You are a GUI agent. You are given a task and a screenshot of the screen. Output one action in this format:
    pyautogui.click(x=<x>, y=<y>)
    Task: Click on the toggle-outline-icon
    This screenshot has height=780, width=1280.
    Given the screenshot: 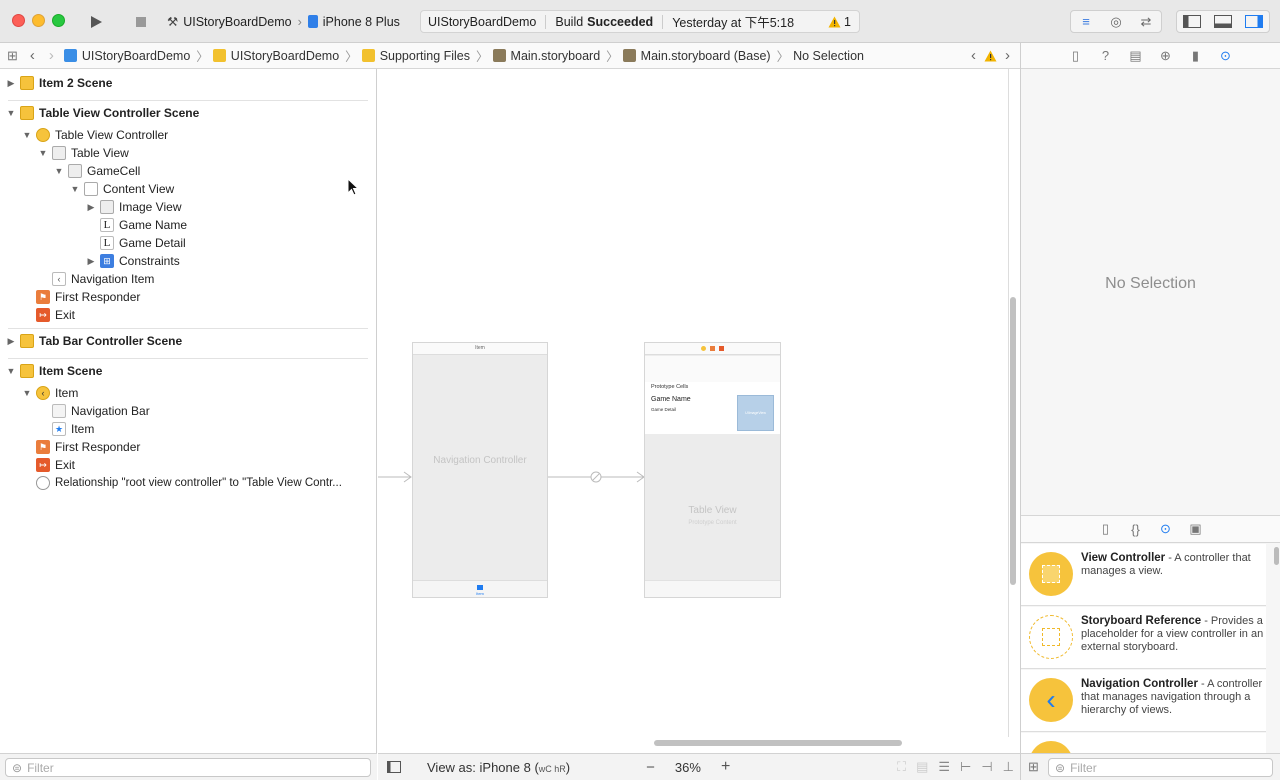 What is the action you would take?
    pyautogui.click(x=394, y=767)
    